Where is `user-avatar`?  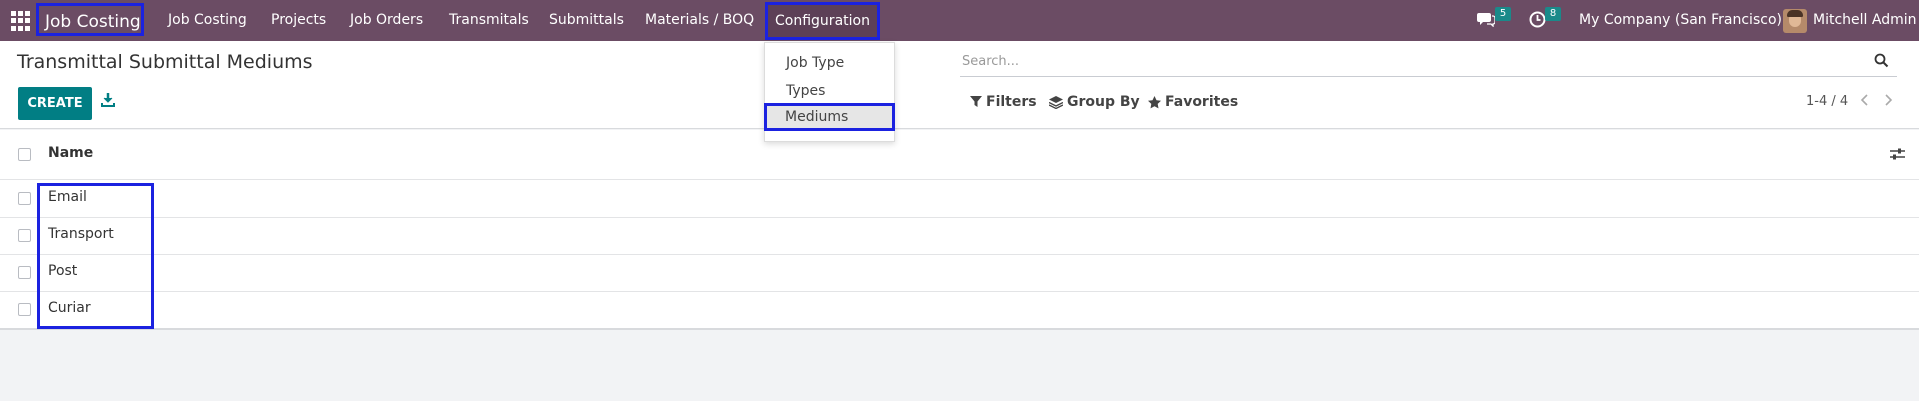 user-avatar is located at coordinates (1795, 21).